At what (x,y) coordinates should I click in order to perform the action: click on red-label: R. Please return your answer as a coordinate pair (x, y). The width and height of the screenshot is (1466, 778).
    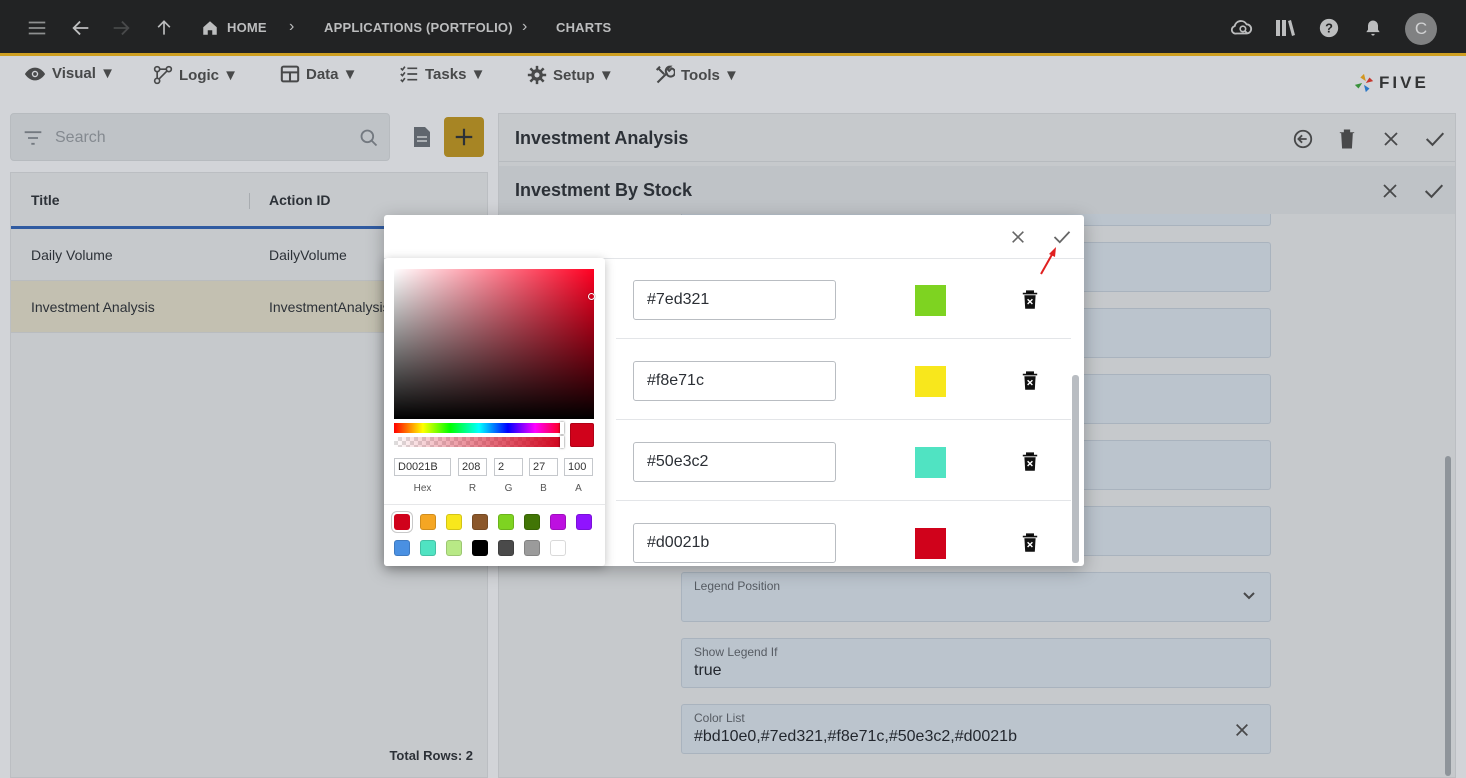
    Looking at the image, I should click on (472, 488).